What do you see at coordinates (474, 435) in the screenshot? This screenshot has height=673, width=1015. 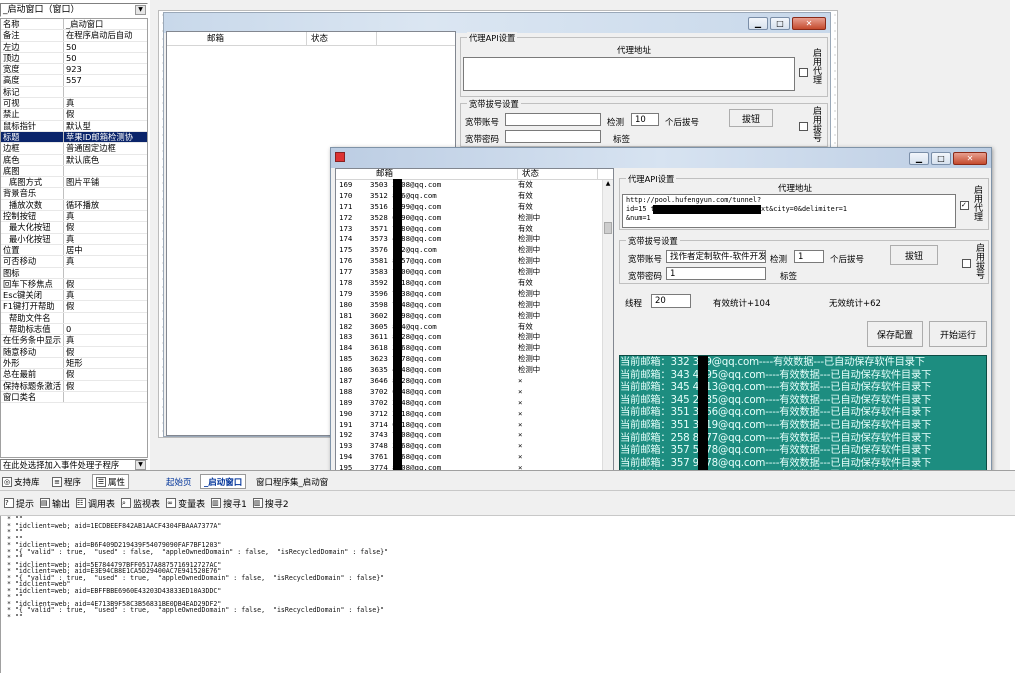 I see `table-row: 192 3743 7008@qq.com ×` at bounding box center [474, 435].